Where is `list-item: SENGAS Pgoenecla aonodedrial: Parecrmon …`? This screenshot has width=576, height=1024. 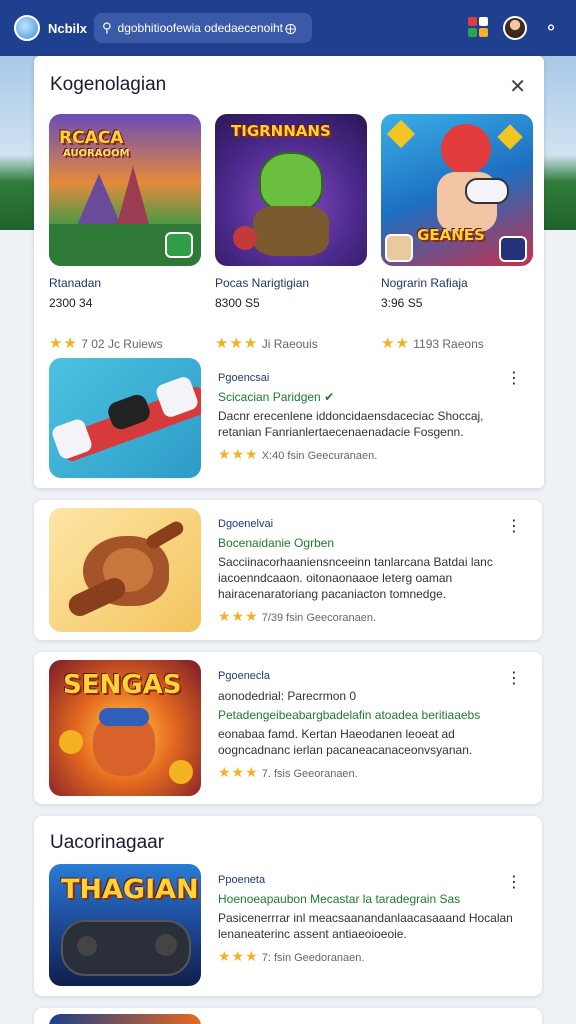 list-item: SENGAS Pgoenecla aonodedrial: Parecrmon … is located at coordinates (288, 728).